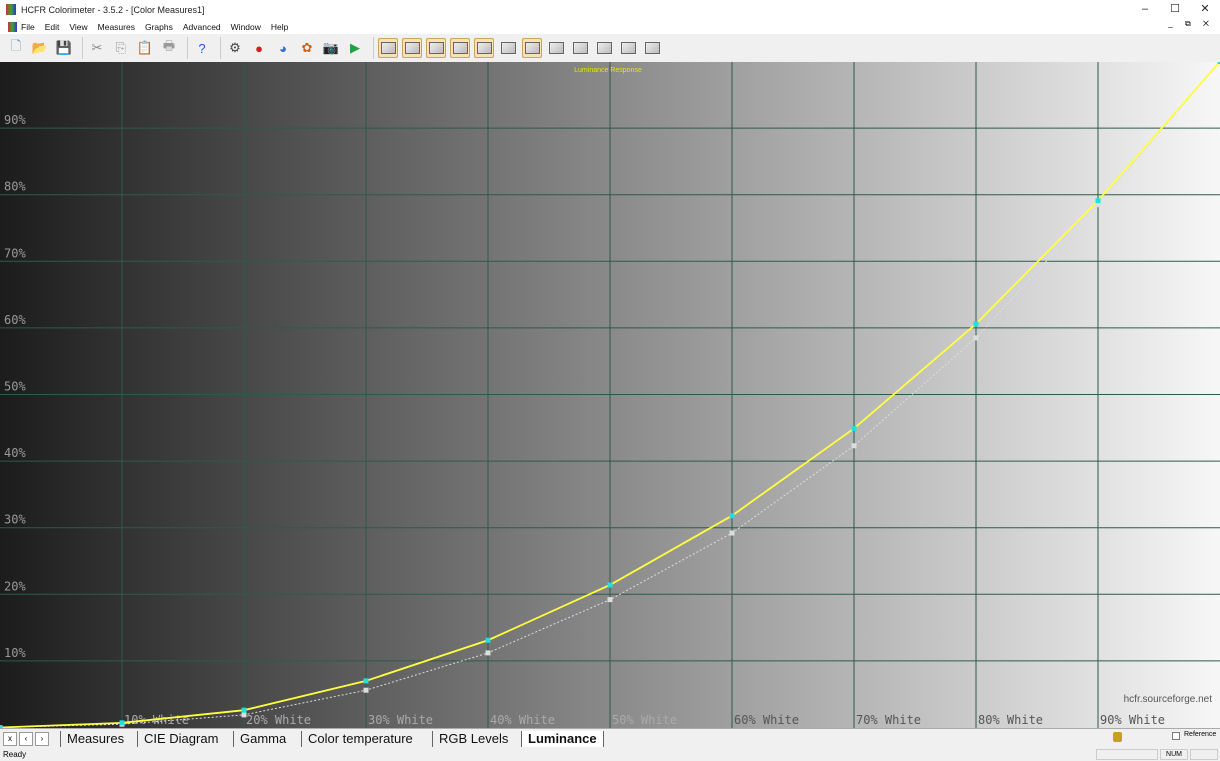 The width and height of the screenshot is (1220, 761). Describe the element at coordinates (97, 48) in the screenshot. I see `cut-icon: ✂` at that location.